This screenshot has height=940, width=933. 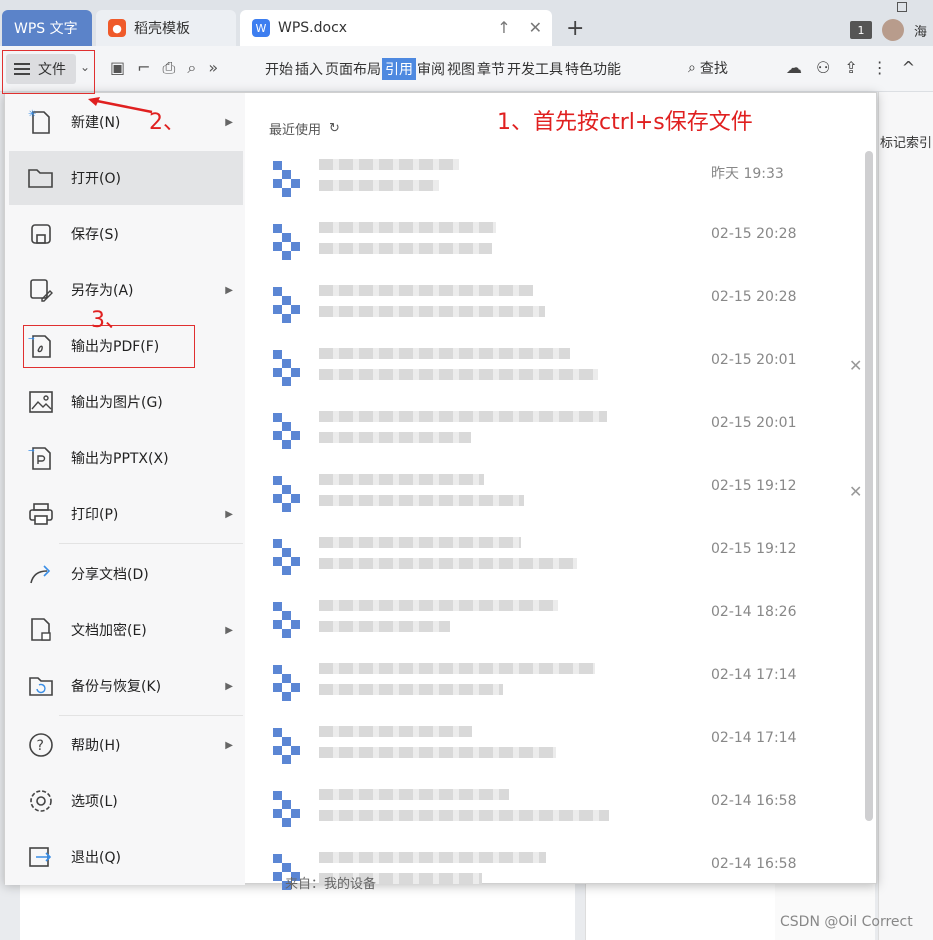 I want to click on cloud-sync-icon: ☁, so click(x=794, y=67).